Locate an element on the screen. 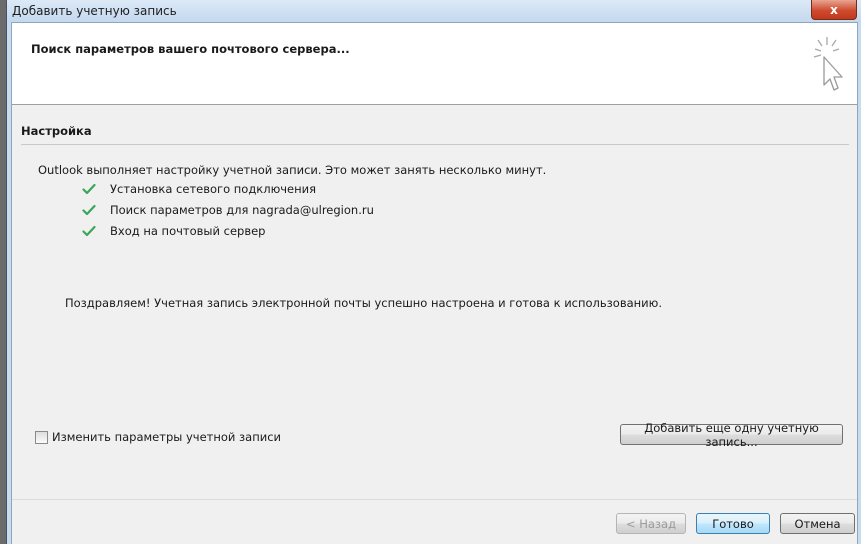 The width and height of the screenshot is (861, 544). window-title: Добавить учетную запись is located at coordinates (94, 11).